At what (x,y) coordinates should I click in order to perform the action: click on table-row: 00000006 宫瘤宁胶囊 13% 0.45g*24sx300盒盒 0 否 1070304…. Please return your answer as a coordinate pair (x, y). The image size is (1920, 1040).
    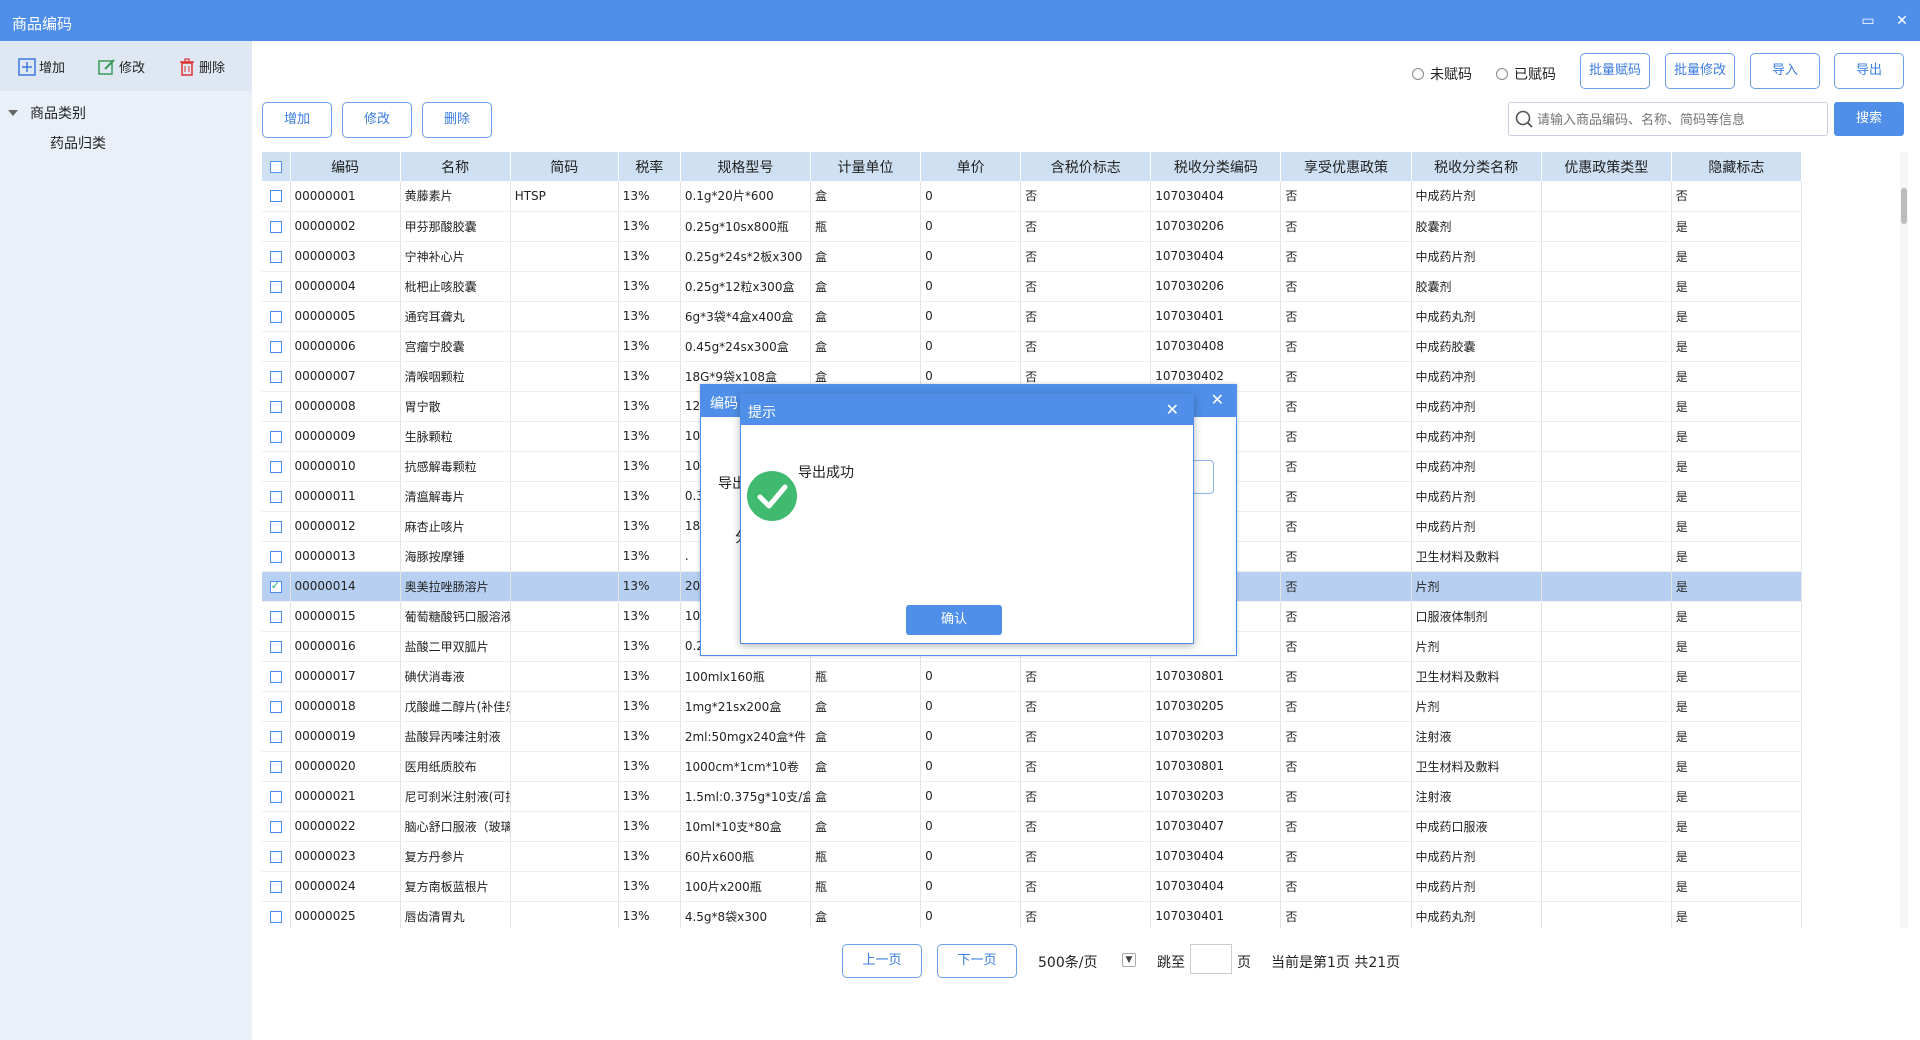
    Looking at the image, I should click on (1032, 346).